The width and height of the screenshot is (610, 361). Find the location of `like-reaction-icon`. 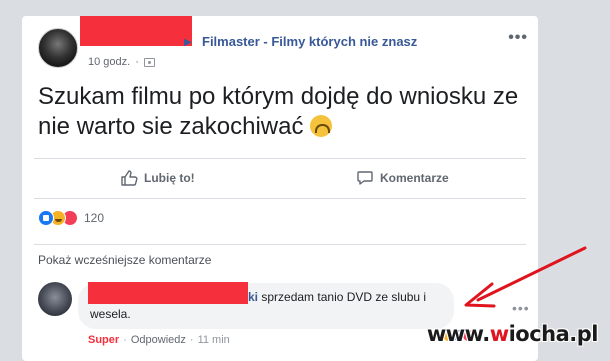

like-reaction-icon is located at coordinates (46, 218).